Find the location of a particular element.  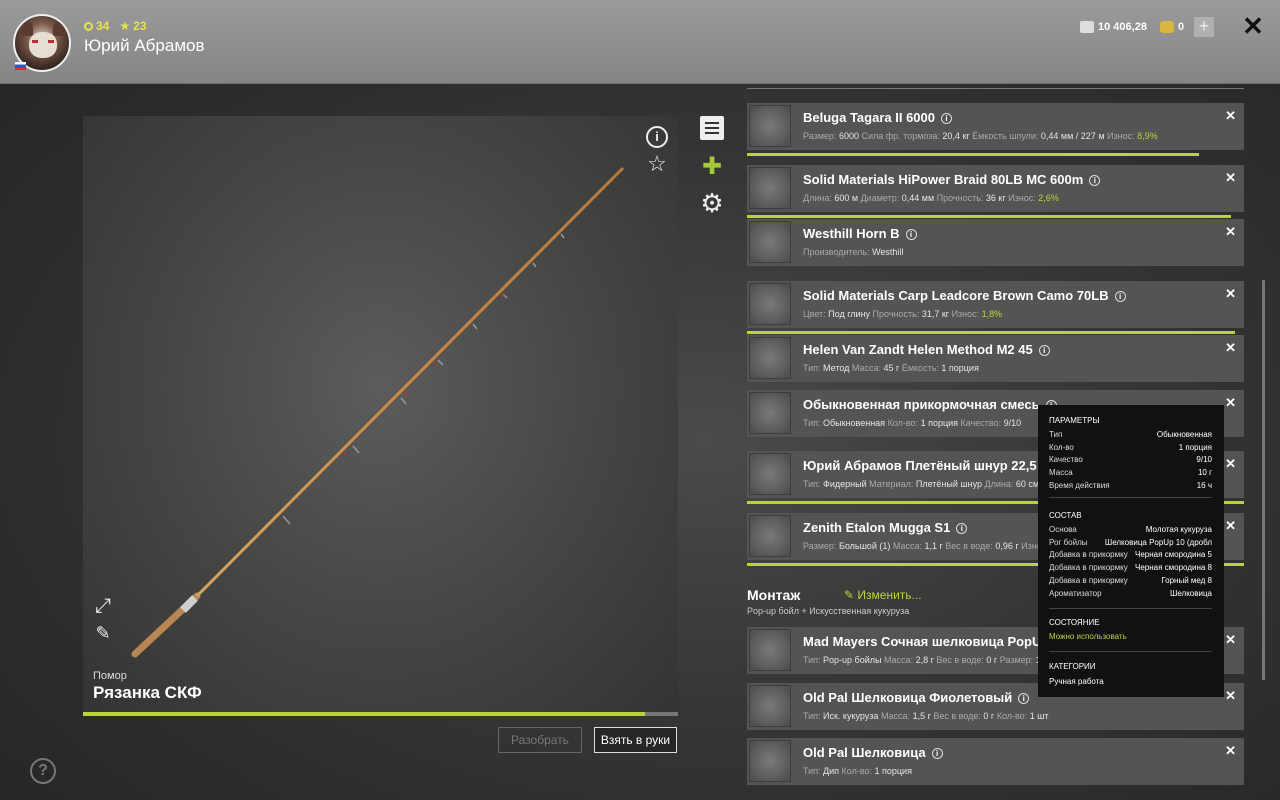

meta-key: Тип: is located at coordinates (813, 423).